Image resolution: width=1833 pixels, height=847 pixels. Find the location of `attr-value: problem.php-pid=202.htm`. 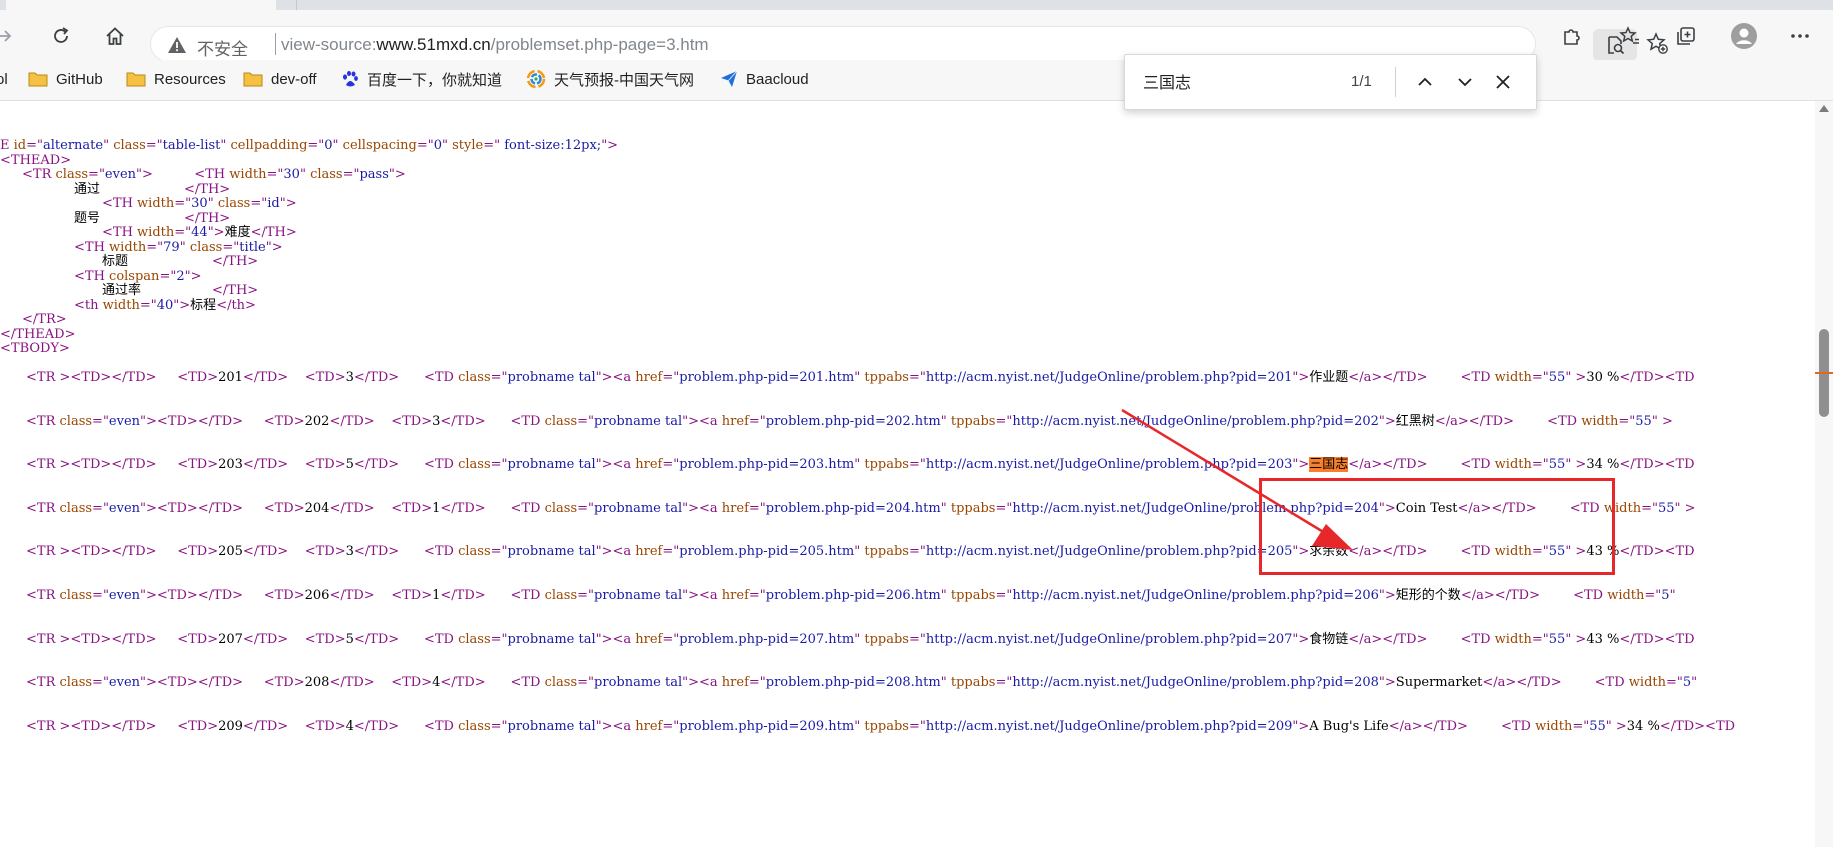

attr-value: problem.php-pid=202.htm is located at coordinates (853, 421).